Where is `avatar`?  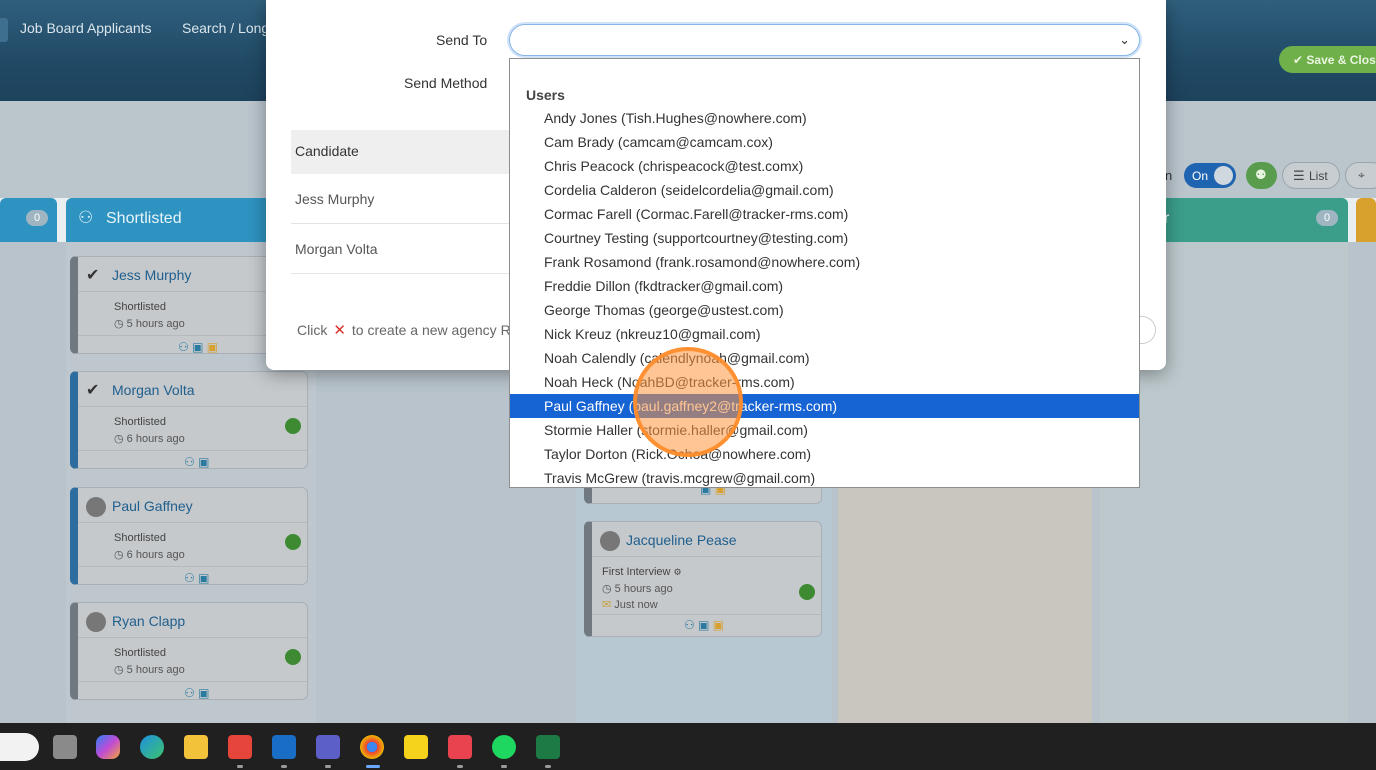
avatar is located at coordinates (96, 507).